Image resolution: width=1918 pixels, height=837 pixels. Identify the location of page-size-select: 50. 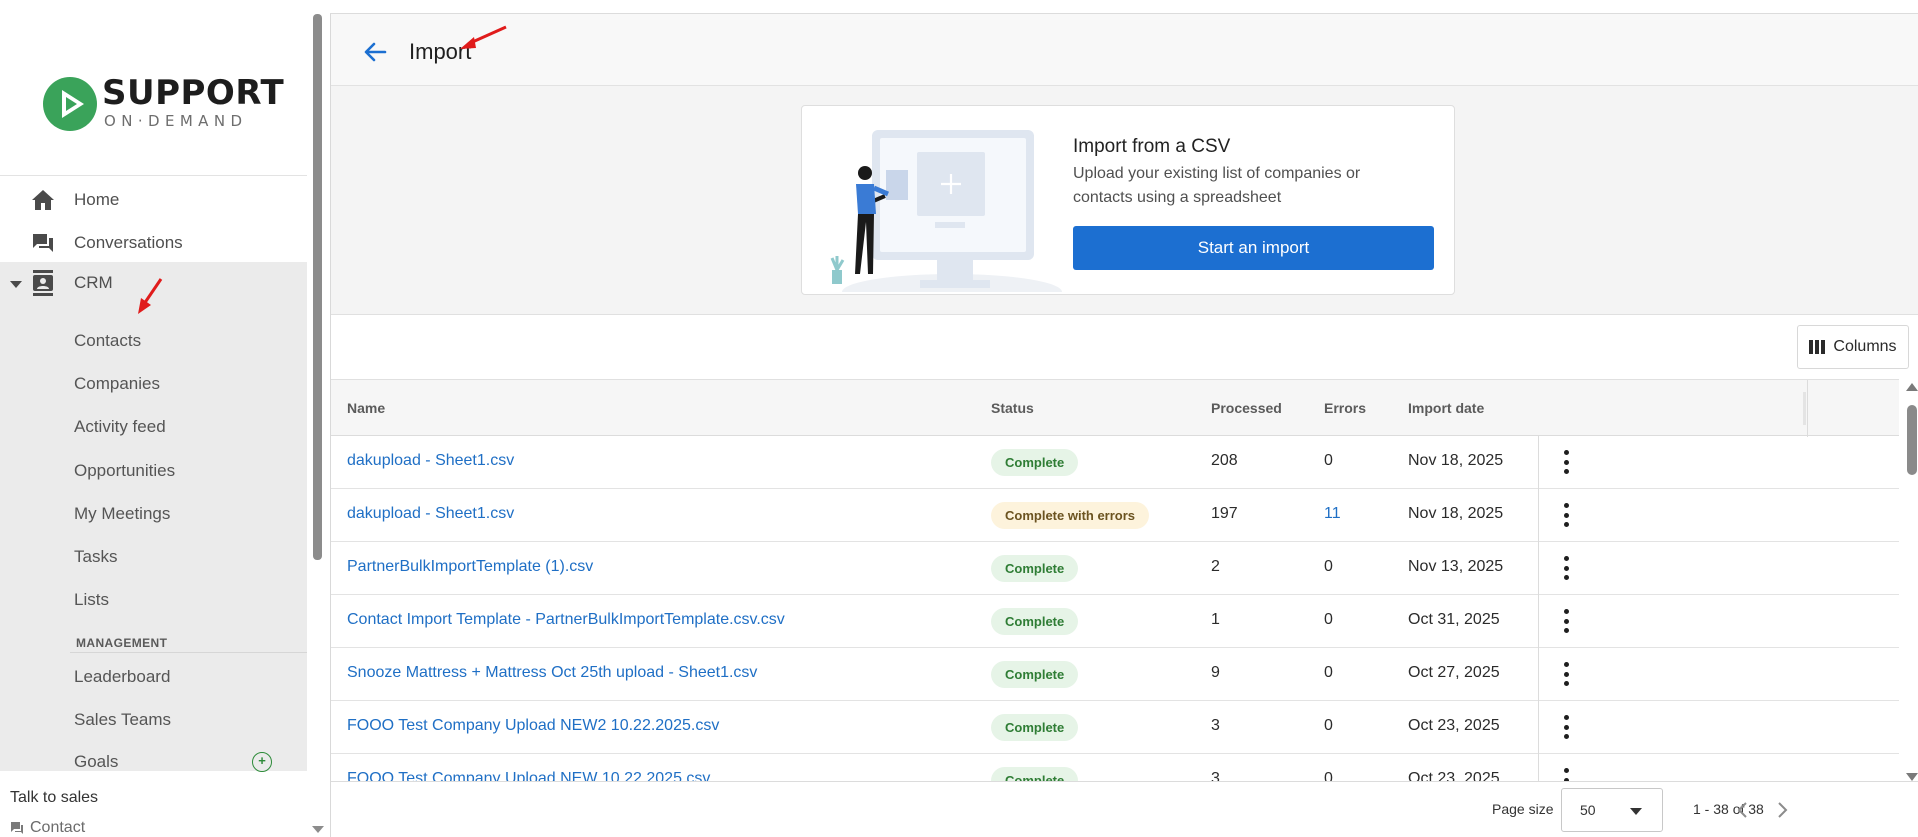
(1612, 810).